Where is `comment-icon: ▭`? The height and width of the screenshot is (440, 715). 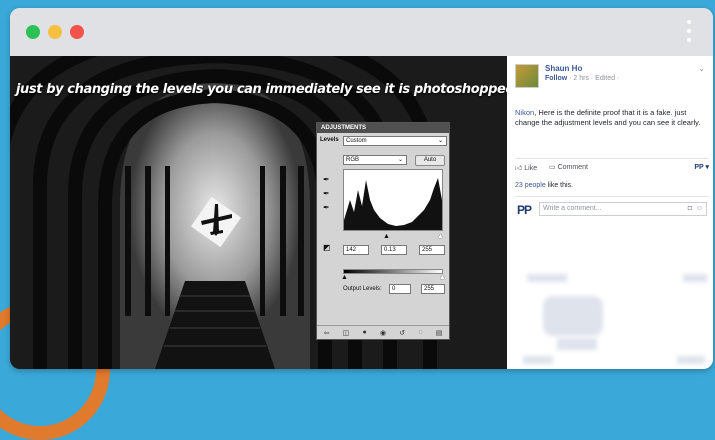 comment-icon: ▭ is located at coordinates (553, 167).